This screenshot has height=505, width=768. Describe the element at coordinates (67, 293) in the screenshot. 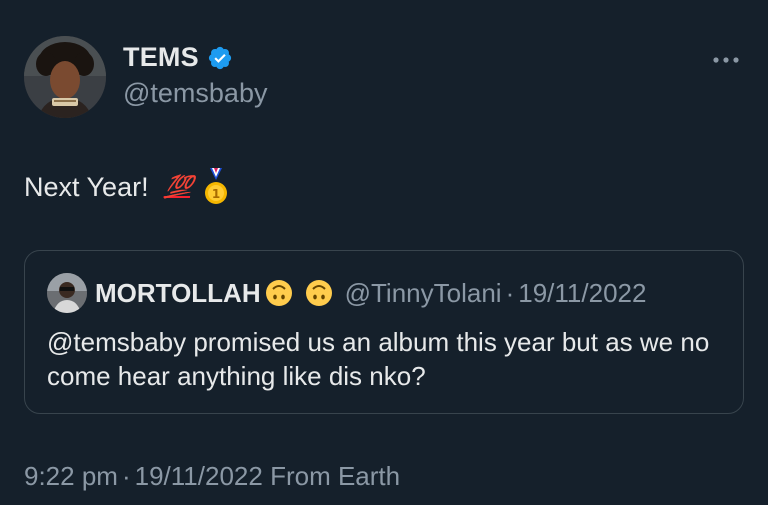

I see `quoted-author-avatar` at that location.